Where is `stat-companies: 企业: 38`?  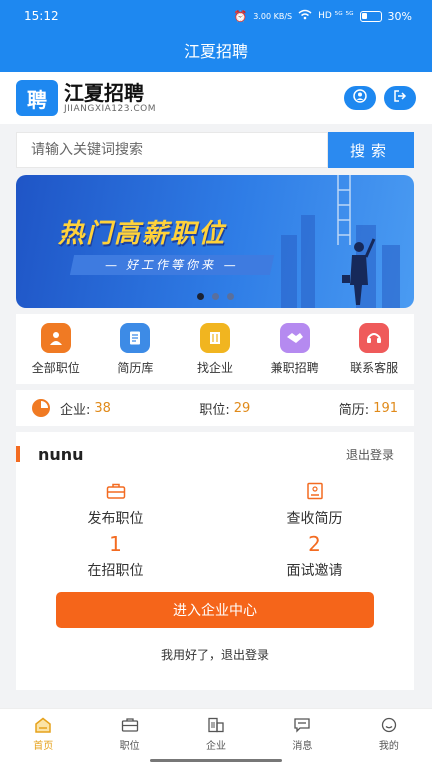
stat-companies: 企业: 38 is located at coordinates (85, 408).